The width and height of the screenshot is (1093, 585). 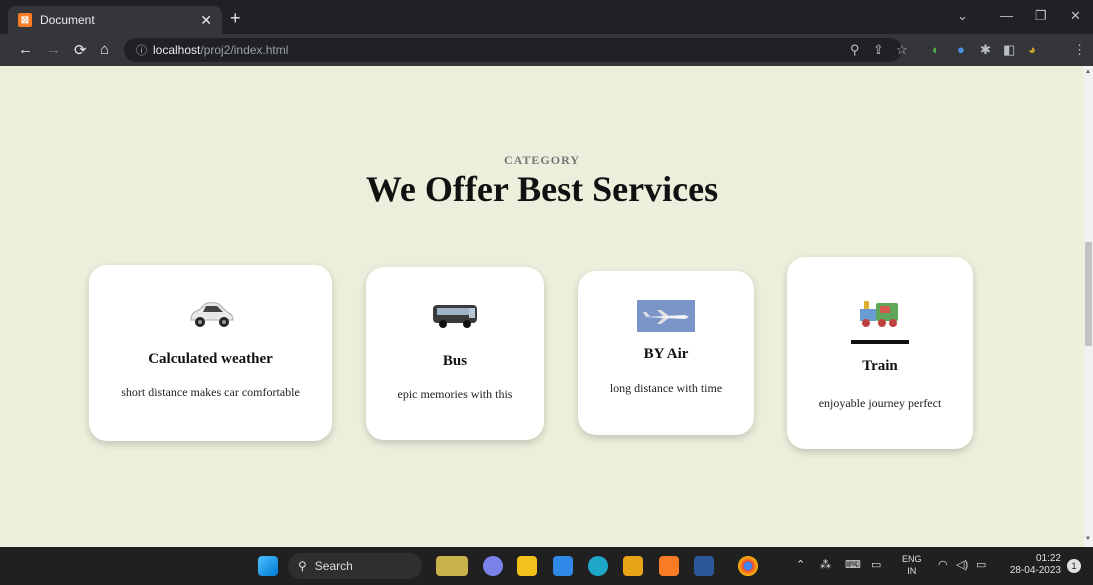 What do you see at coordinates (902, 50) in the screenshot?
I see `bookmark-star-icon: ☆` at bounding box center [902, 50].